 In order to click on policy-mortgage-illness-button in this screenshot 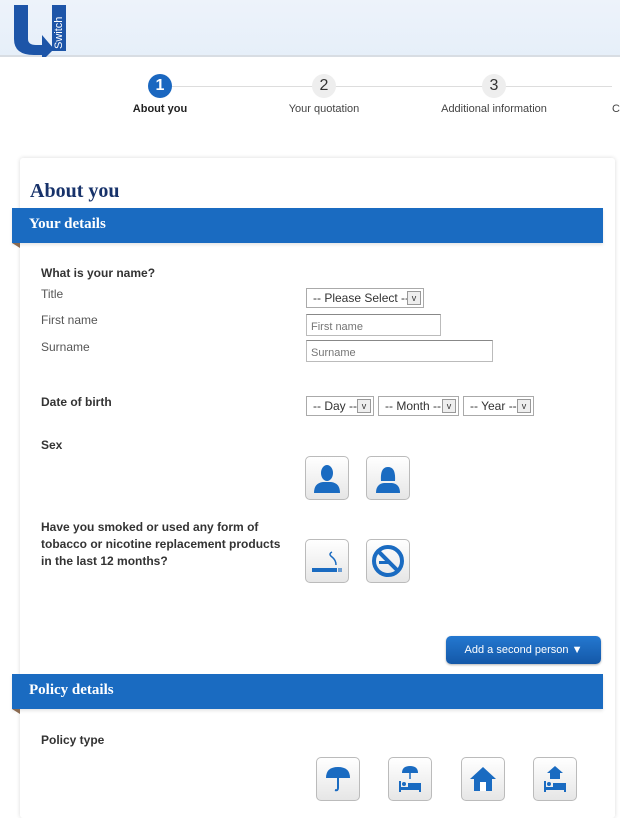, I will do `click(555, 779)`.